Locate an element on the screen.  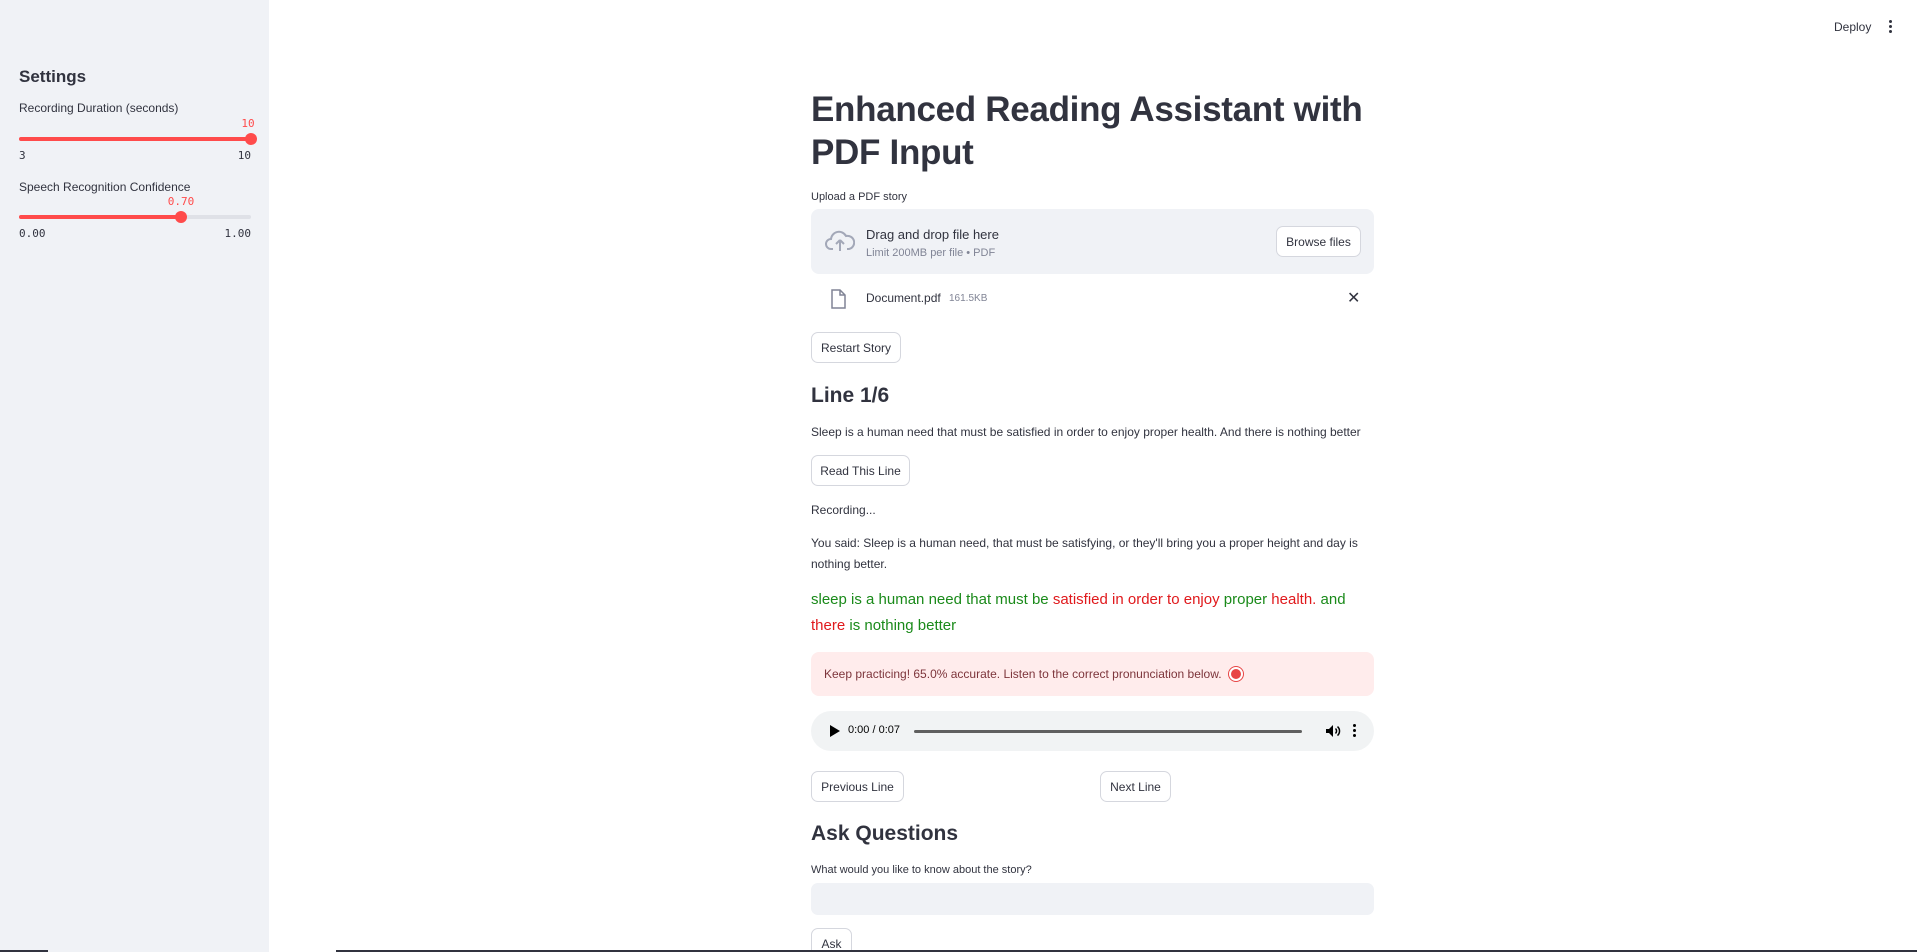
confidence-slider: 0.70 0.00 1.00 is located at coordinates (135, 217).